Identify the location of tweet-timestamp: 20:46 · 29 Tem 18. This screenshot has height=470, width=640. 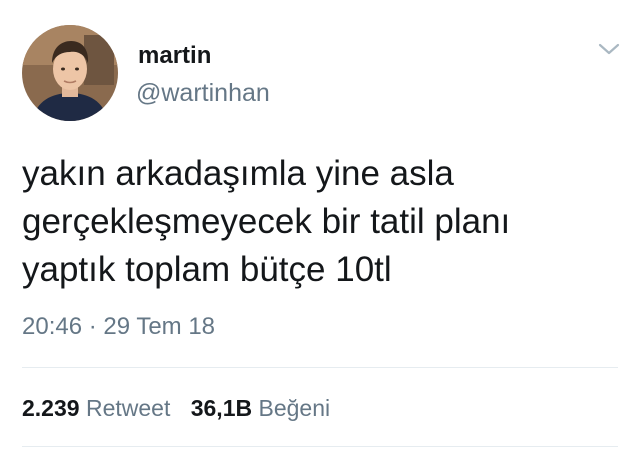
(118, 327).